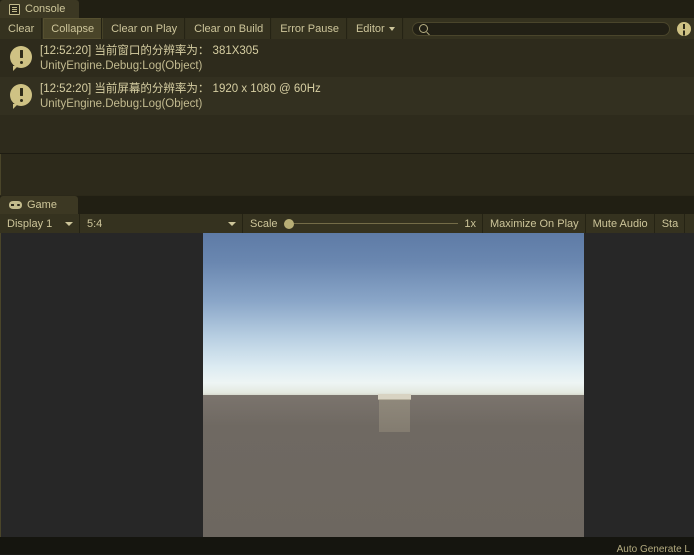  What do you see at coordinates (423, 28) in the screenshot?
I see `search-icon` at bounding box center [423, 28].